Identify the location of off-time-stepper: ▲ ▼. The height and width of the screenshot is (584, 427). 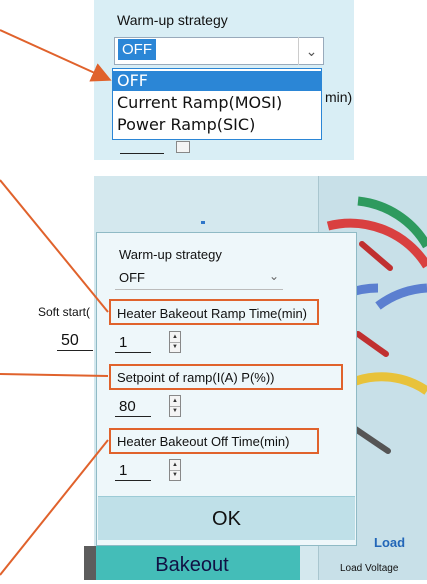
(175, 470).